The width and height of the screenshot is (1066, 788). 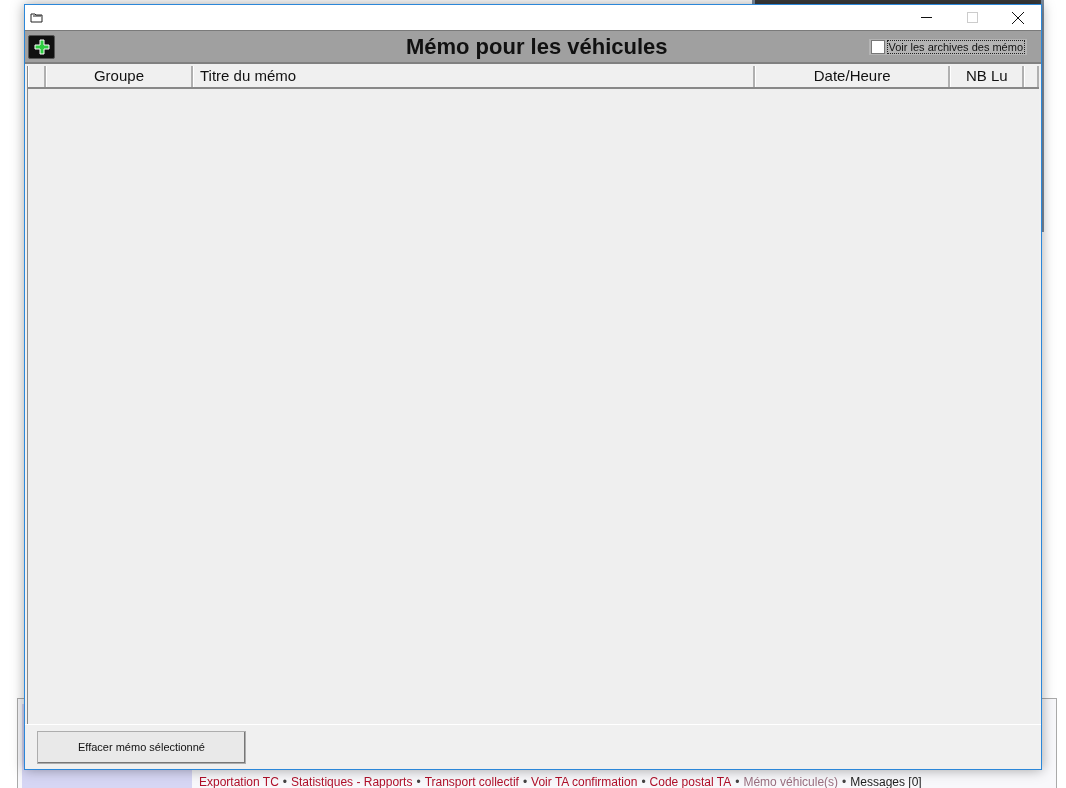 I want to click on row-header-cell, so click(x=37, y=76).